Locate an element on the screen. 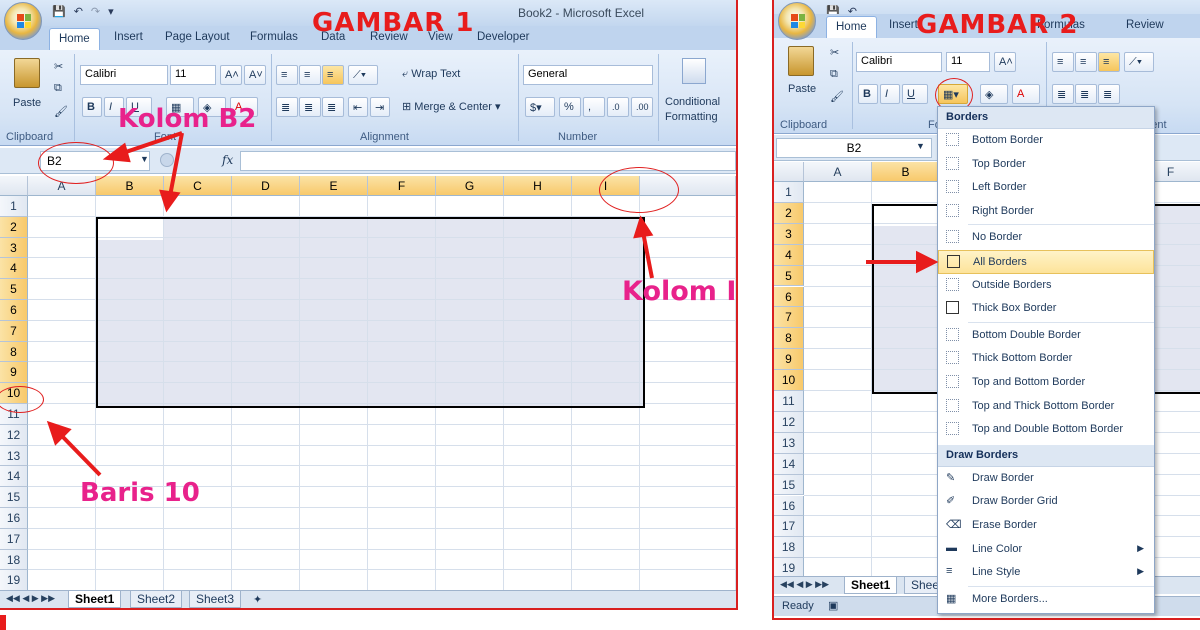  name-box-dropdown-icon: ▼ is located at coordinates (920, 146).